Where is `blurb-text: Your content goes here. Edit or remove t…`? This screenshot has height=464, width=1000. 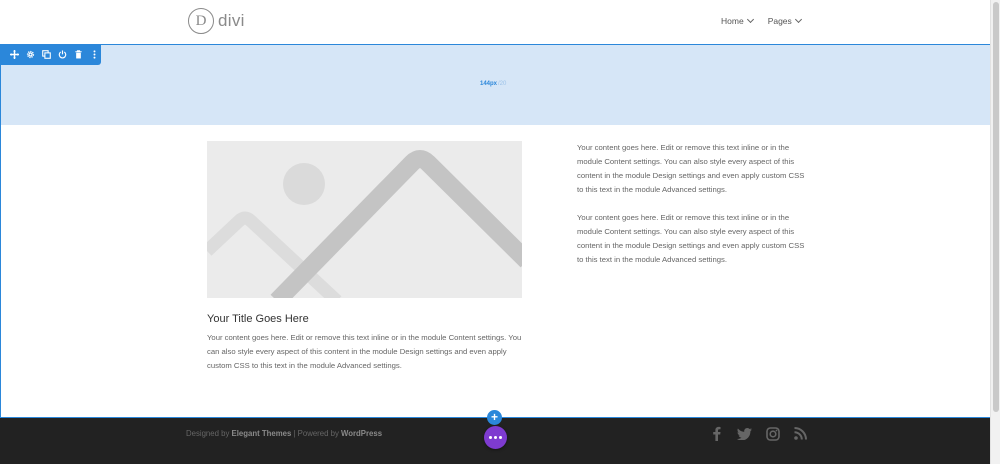
blurb-text: Your content goes here. Edit or remove t… is located at coordinates (364, 352).